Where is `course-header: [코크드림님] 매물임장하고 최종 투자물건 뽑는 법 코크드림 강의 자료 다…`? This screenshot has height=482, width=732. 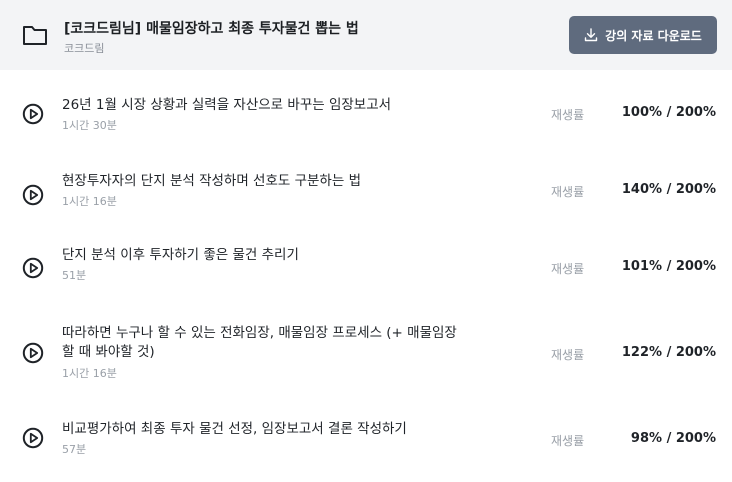 course-header: [코크드림님] 매물임장하고 최종 투자물건 뽑는 법 코크드림 강의 자료 다… is located at coordinates (366, 35).